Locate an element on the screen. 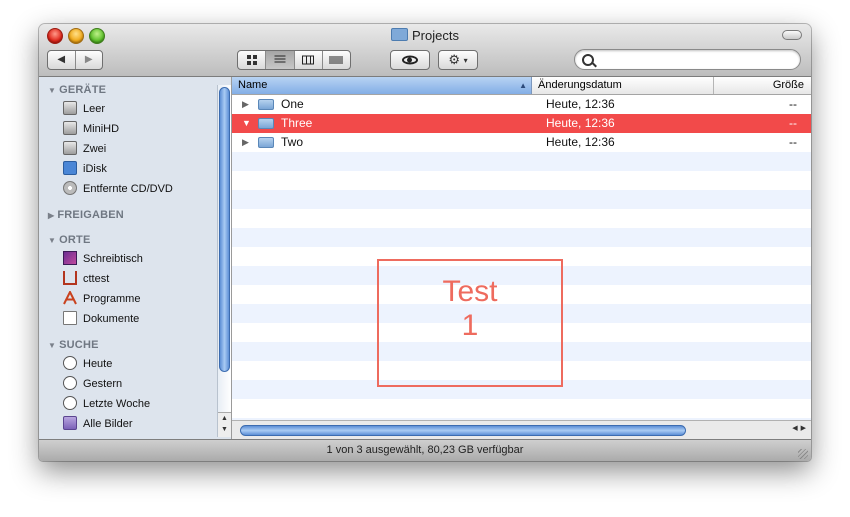  list-view-button is located at coordinates (279, 60).